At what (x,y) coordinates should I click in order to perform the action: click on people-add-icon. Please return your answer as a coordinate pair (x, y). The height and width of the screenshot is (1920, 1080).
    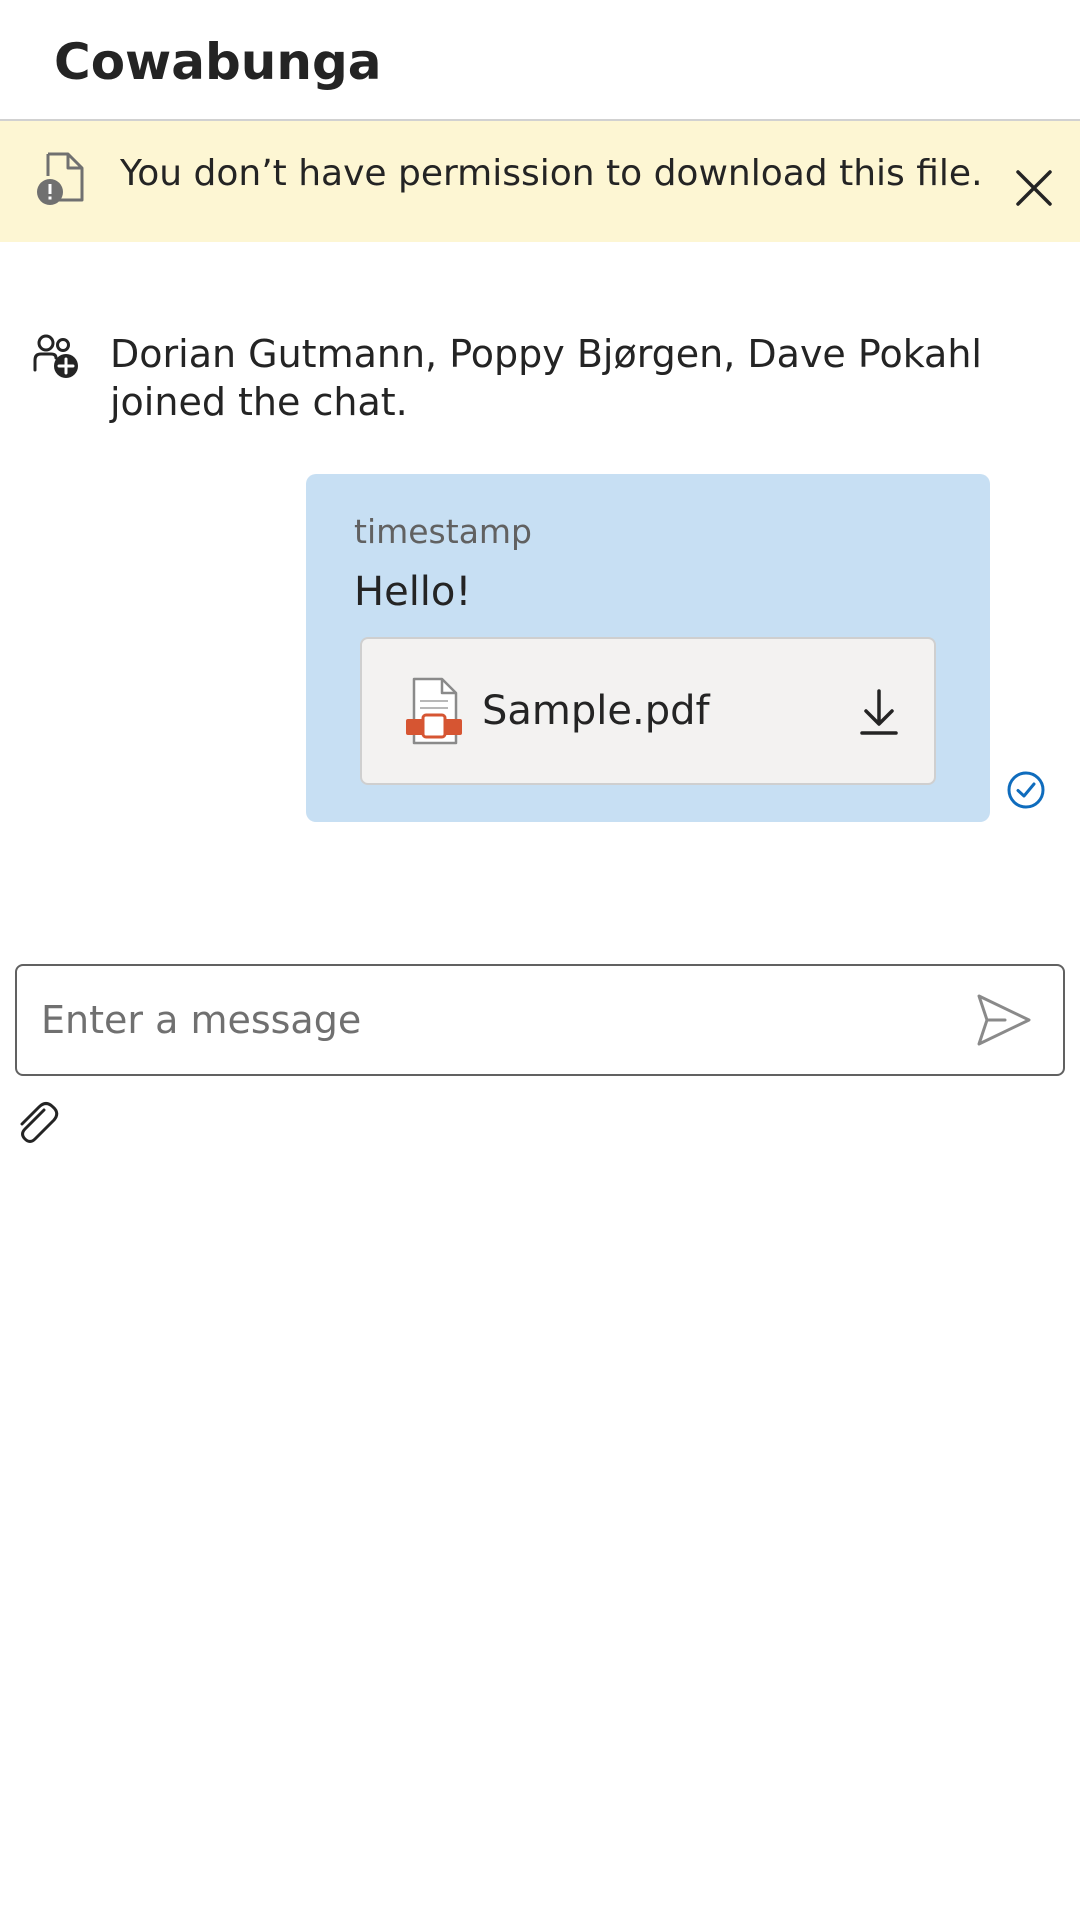
    Looking at the image, I should click on (55, 356).